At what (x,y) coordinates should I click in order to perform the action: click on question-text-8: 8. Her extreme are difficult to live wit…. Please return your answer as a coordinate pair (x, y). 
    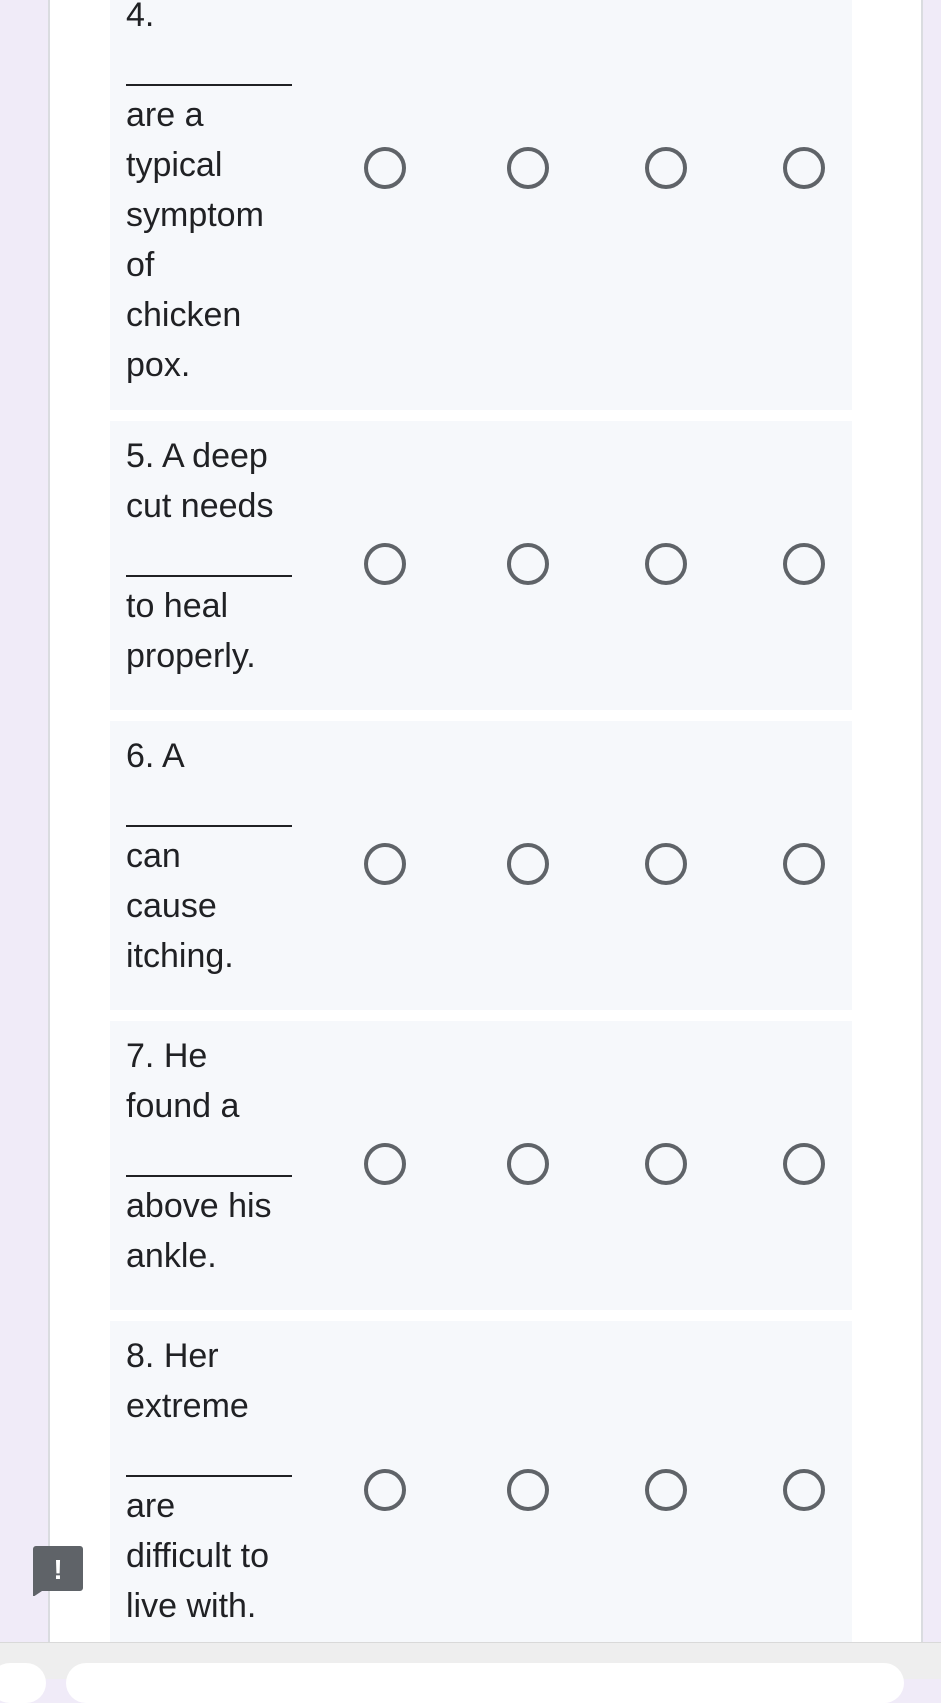
    Looking at the image, I should click on (211, 1481).